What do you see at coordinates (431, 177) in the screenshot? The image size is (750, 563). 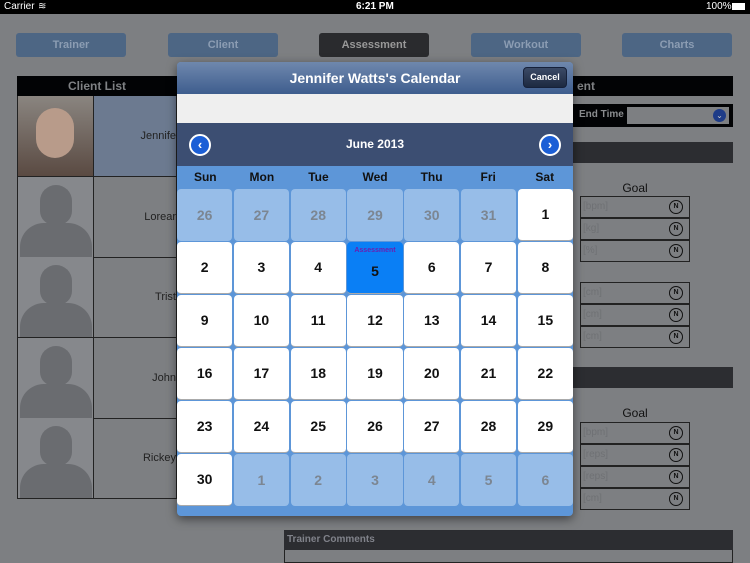 I see `weekday-label: Thu` at bounding box center [431, 177].